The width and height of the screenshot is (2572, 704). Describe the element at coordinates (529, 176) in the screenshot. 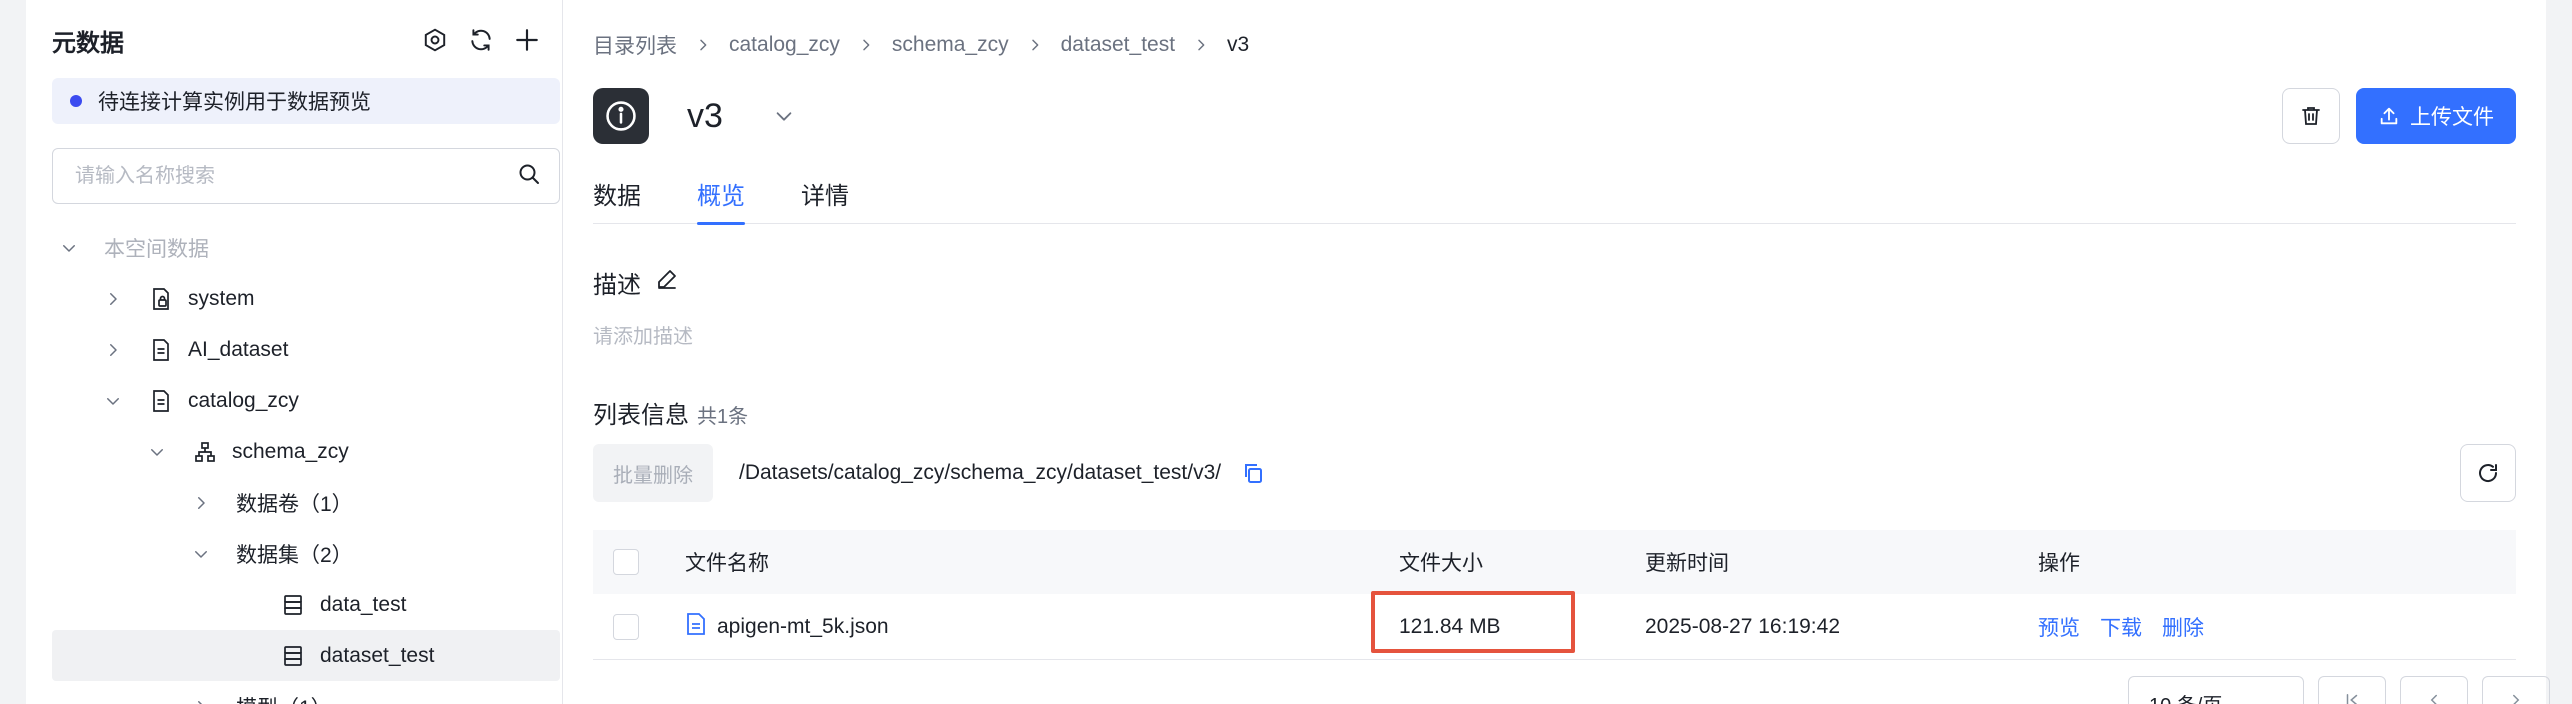

I see `search-icon` at that location.